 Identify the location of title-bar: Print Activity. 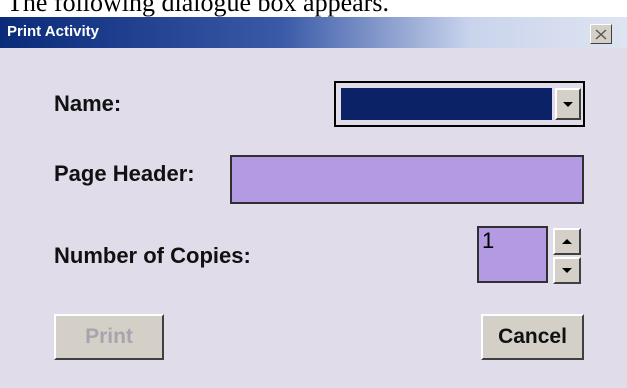
(313, 32).